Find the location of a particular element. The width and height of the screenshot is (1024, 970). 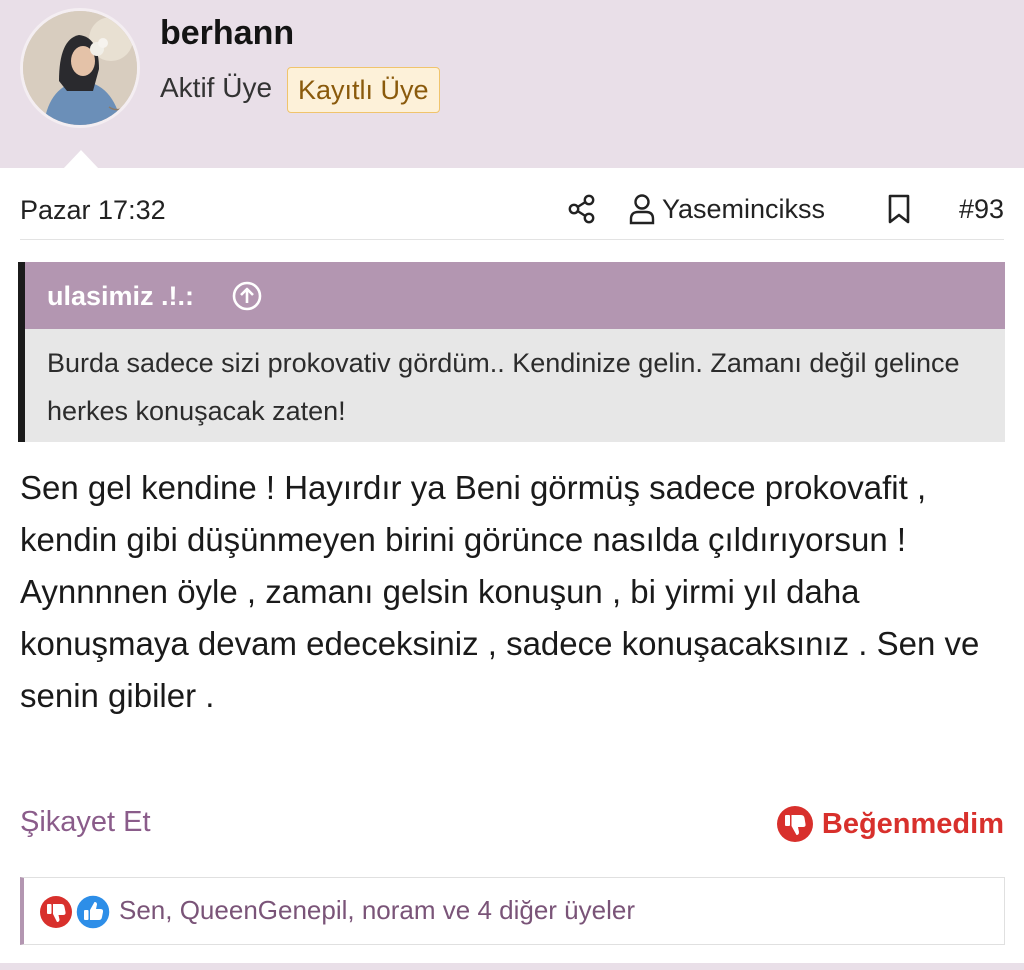

next-post-strip is located at coordinates (512, 966).